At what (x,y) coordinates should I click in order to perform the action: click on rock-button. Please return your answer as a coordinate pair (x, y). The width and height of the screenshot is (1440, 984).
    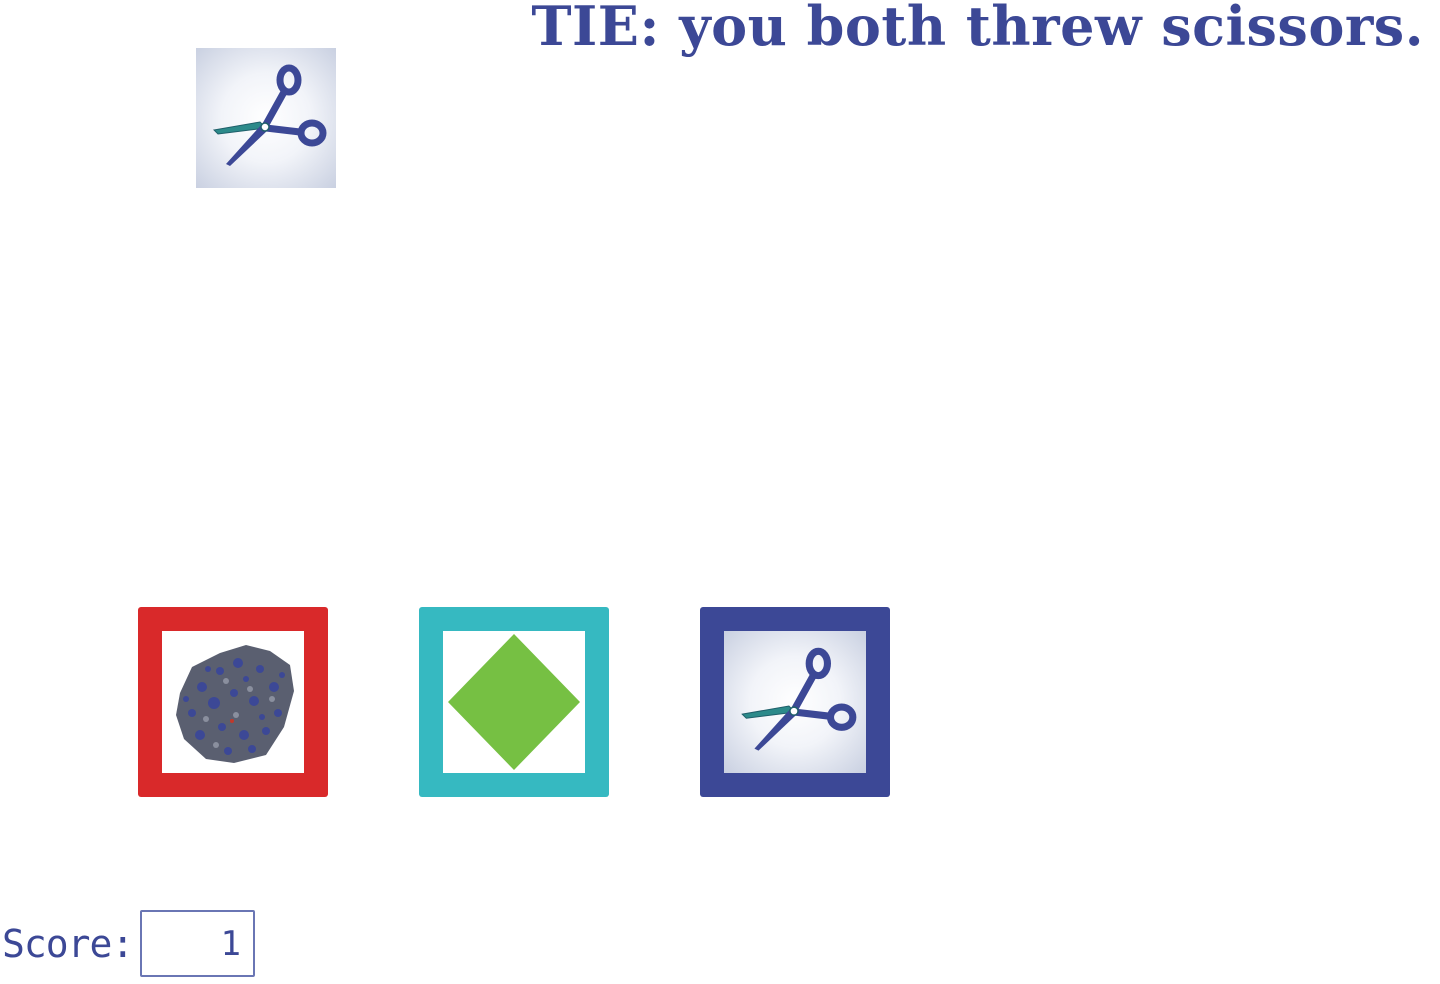
    Looking at the image, I should click on (233, 702).